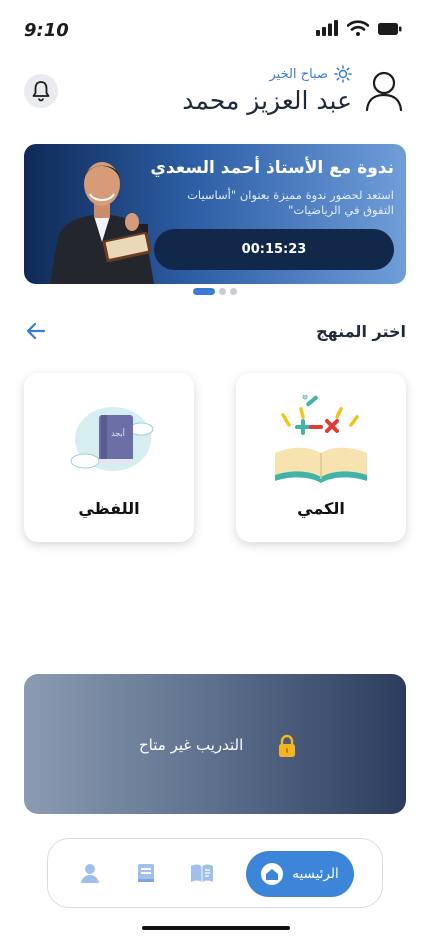  I want to click on nav-profile, so click(90, 873).